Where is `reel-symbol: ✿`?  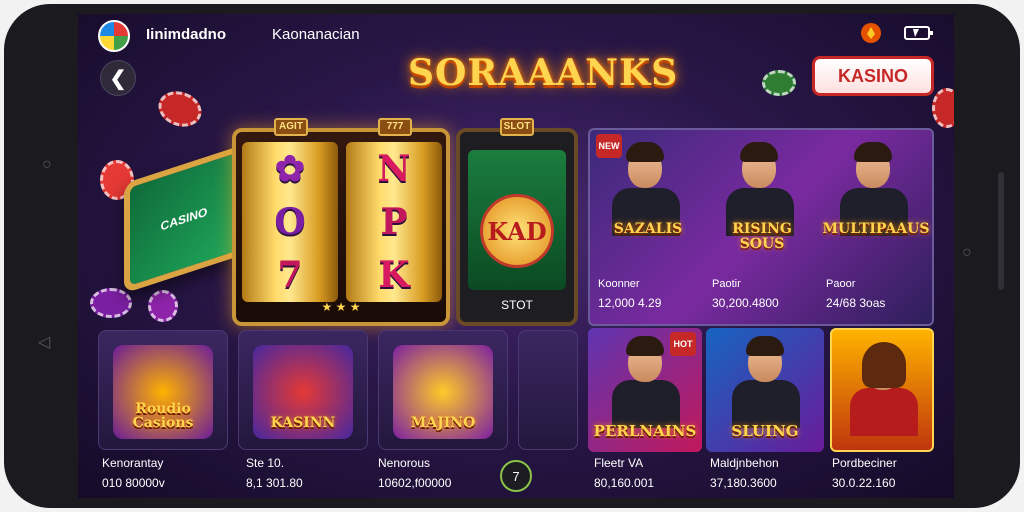
reel-symbol: ✿ is located at coordinates (290, 168).